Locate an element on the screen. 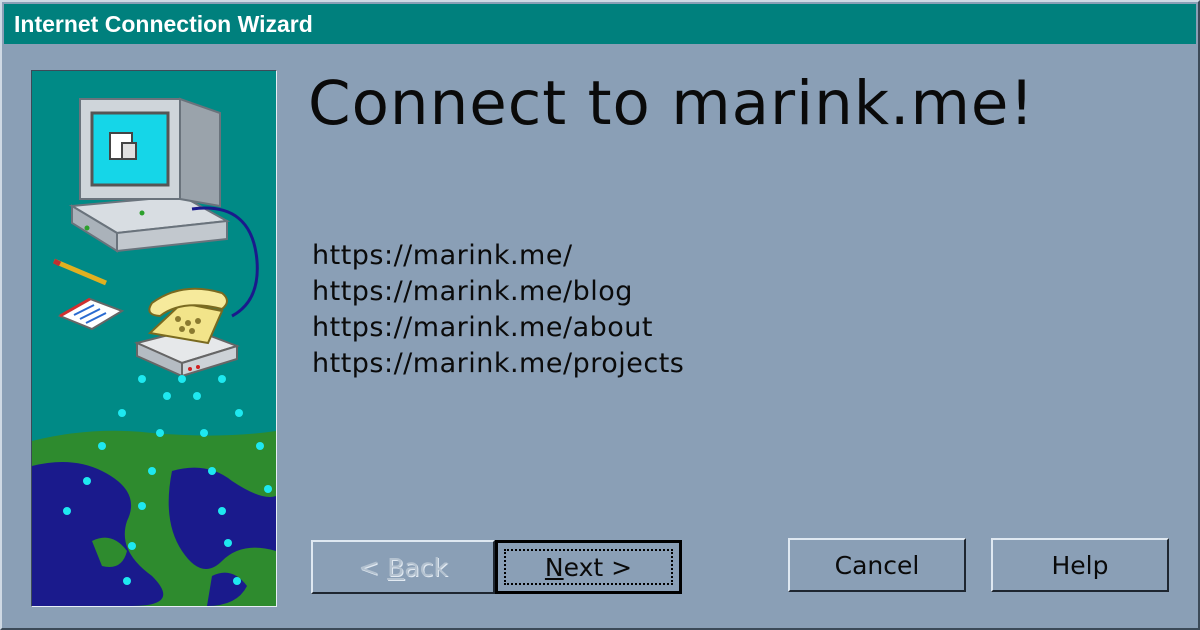 Image resolution: width=1200 pixels, height=630 pixels. next-button: Next > is located at coordinates (588, 567).